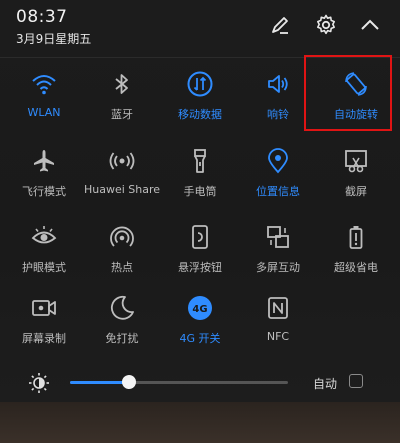 The image size is (400, 443). Describe the element at coordinates (278, 267) in the screenshot. I see `tile-label: 多屏互动` at that location.